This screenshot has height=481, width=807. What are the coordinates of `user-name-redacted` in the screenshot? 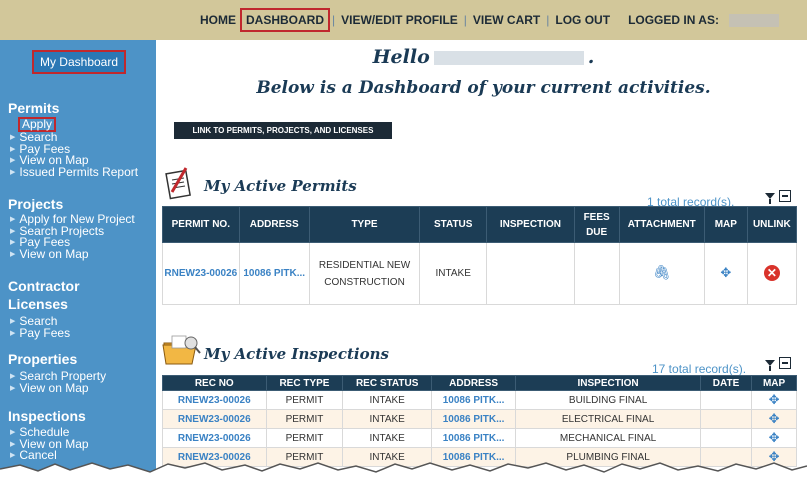 It's located at (508, 58).